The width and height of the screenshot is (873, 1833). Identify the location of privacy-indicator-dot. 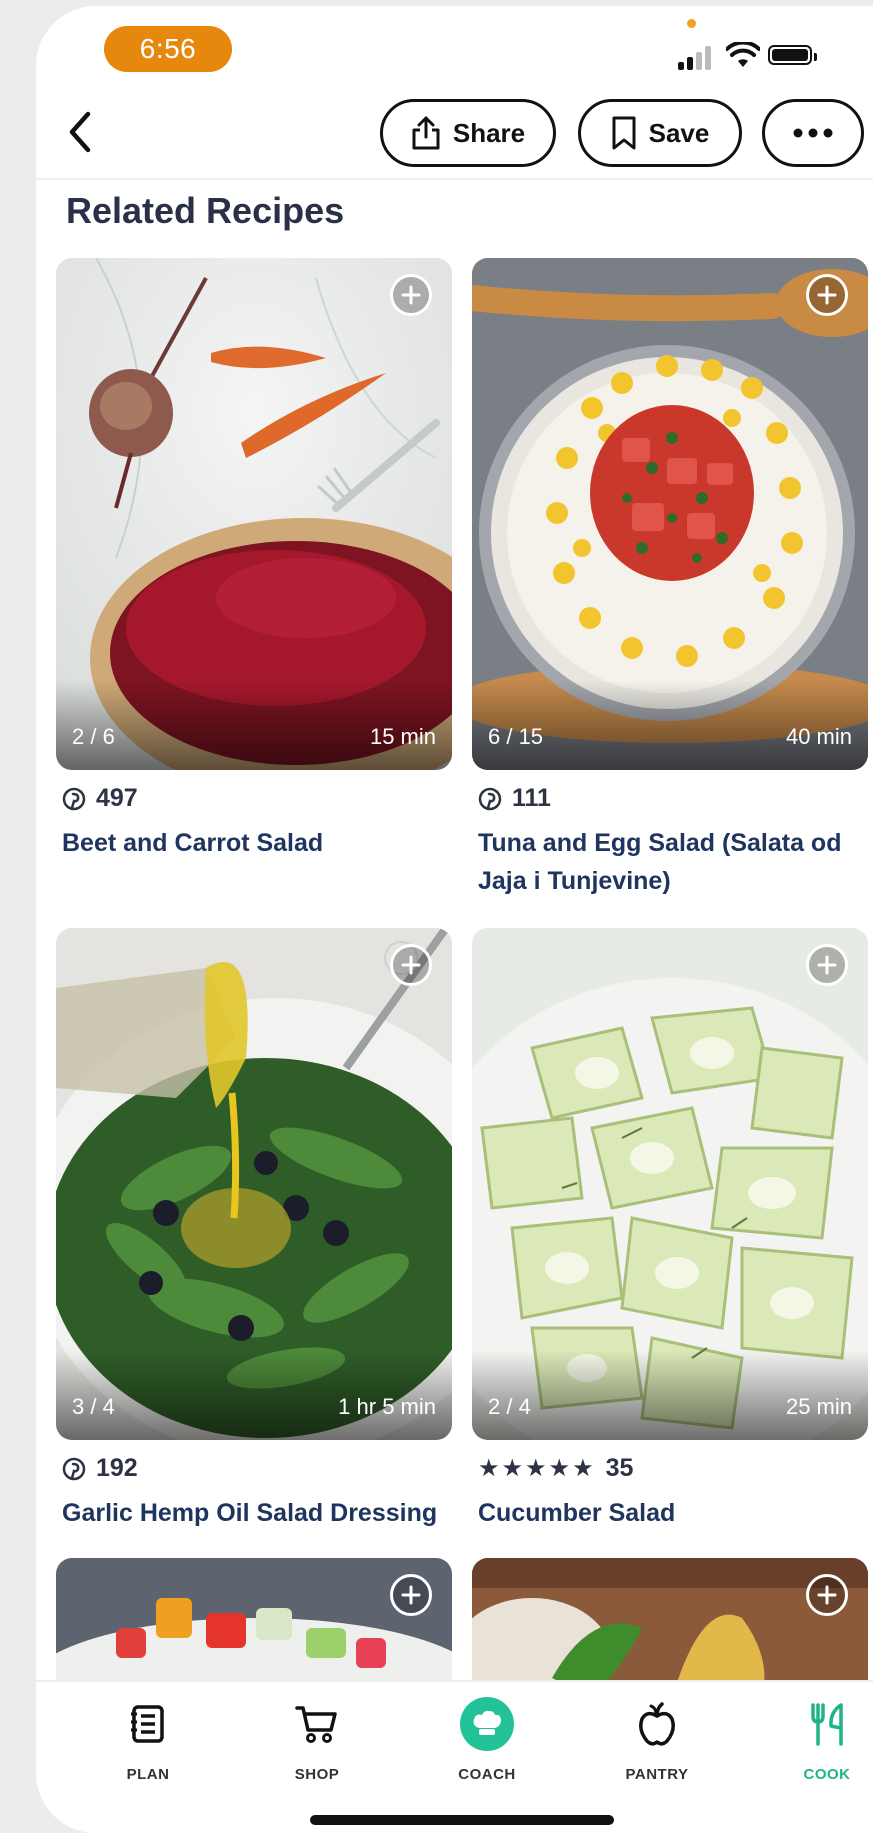
(691, 23).